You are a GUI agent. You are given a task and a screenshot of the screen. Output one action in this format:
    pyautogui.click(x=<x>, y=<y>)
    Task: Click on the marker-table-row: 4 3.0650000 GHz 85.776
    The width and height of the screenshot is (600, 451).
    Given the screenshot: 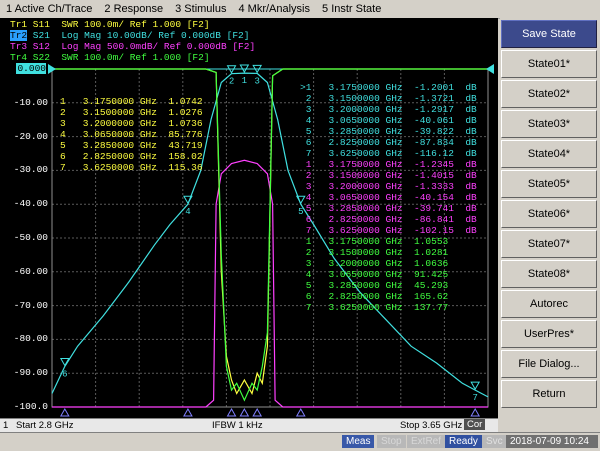 What is the action you would take?
    pyautogui.click(x=131, y=134)
    